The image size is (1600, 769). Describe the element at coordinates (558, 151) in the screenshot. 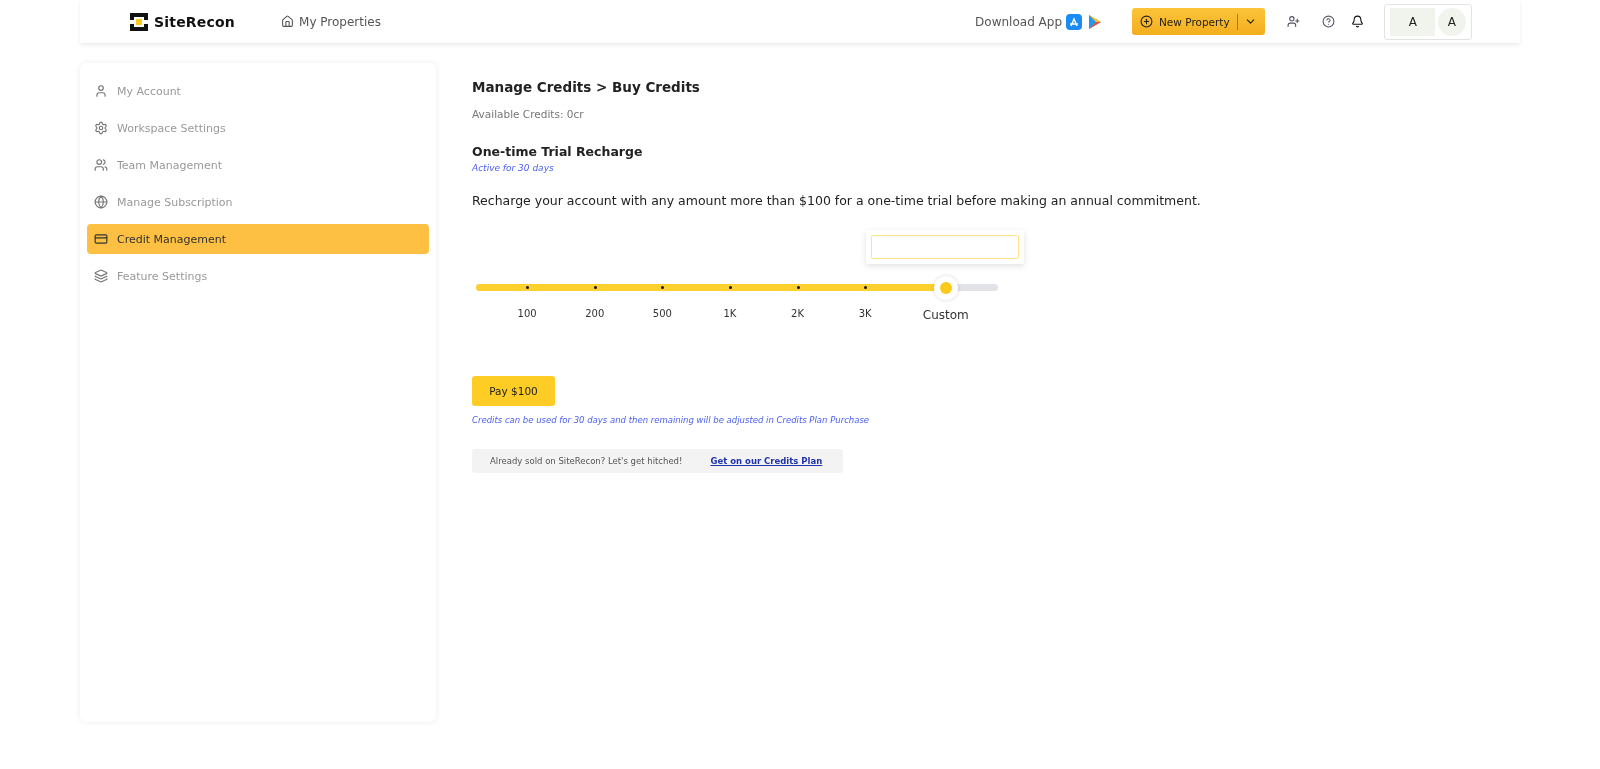

I see `section-title: One-time Trial Recharge` at that location.